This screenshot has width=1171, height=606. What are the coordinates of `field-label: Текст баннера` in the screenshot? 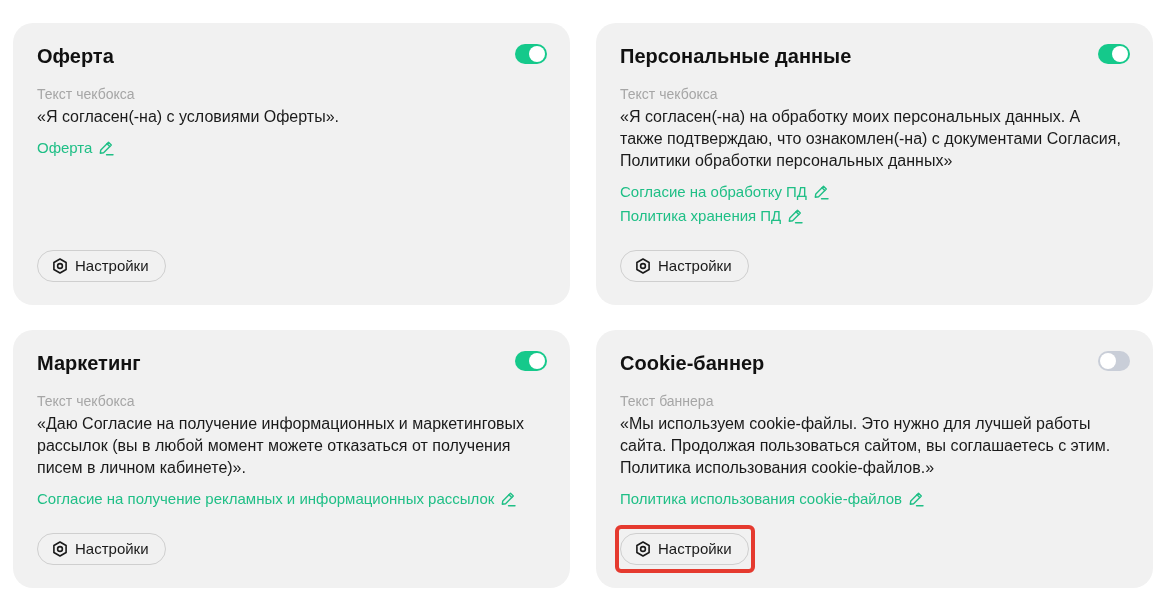 It's located at (667, 401).